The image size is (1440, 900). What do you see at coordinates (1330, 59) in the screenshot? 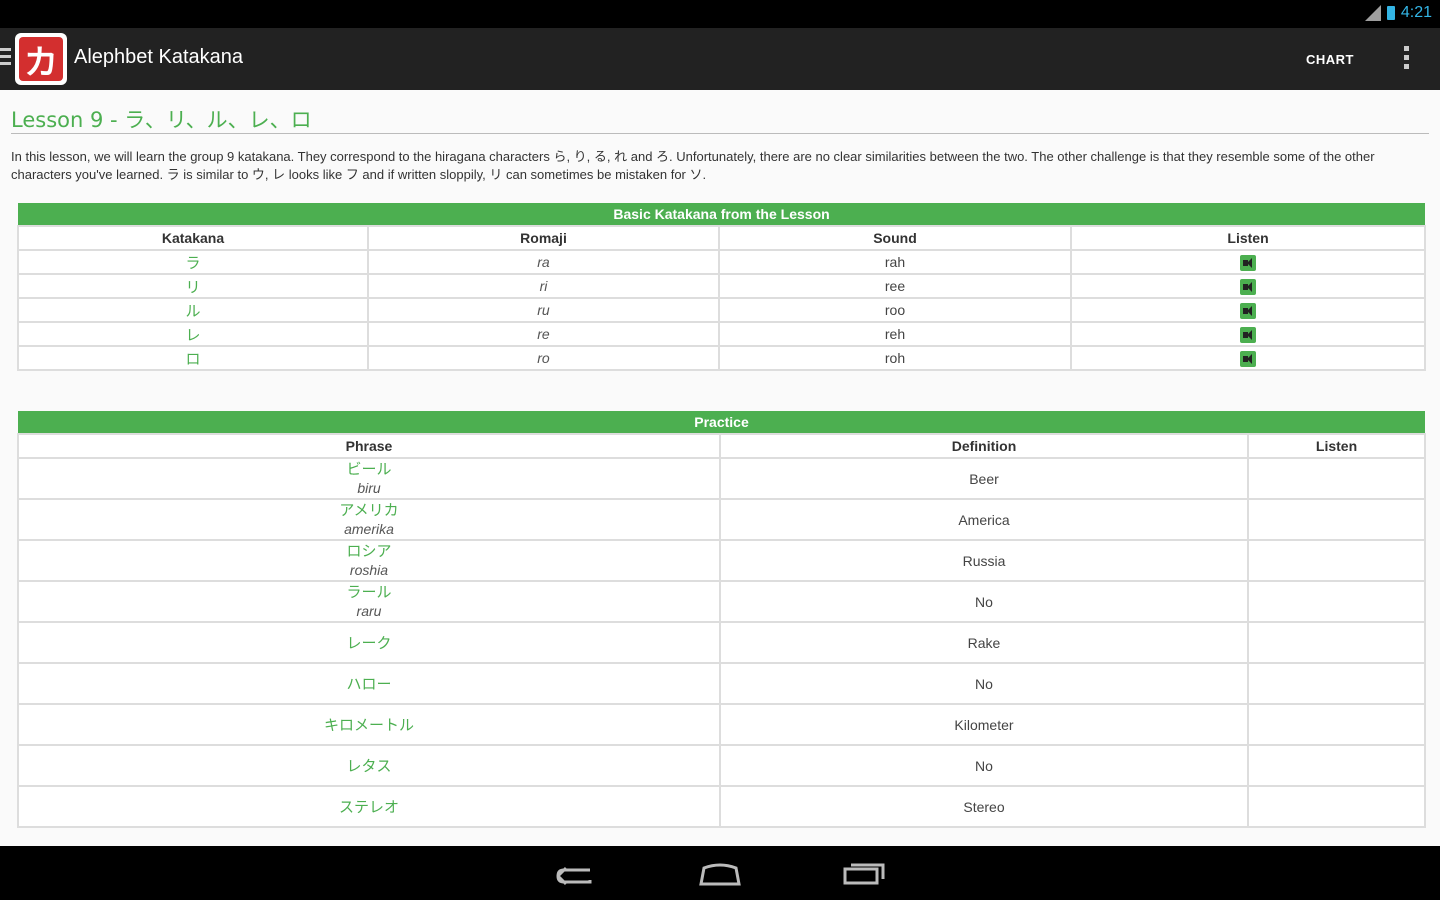
I see `chart-button: CHART` at bounding box center [1330, 59].